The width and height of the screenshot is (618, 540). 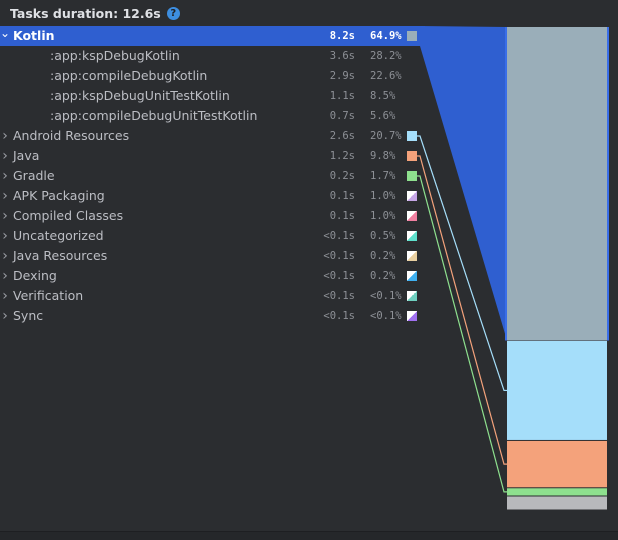 I want to click on bar-segment-other, so click(x=557, y=503).